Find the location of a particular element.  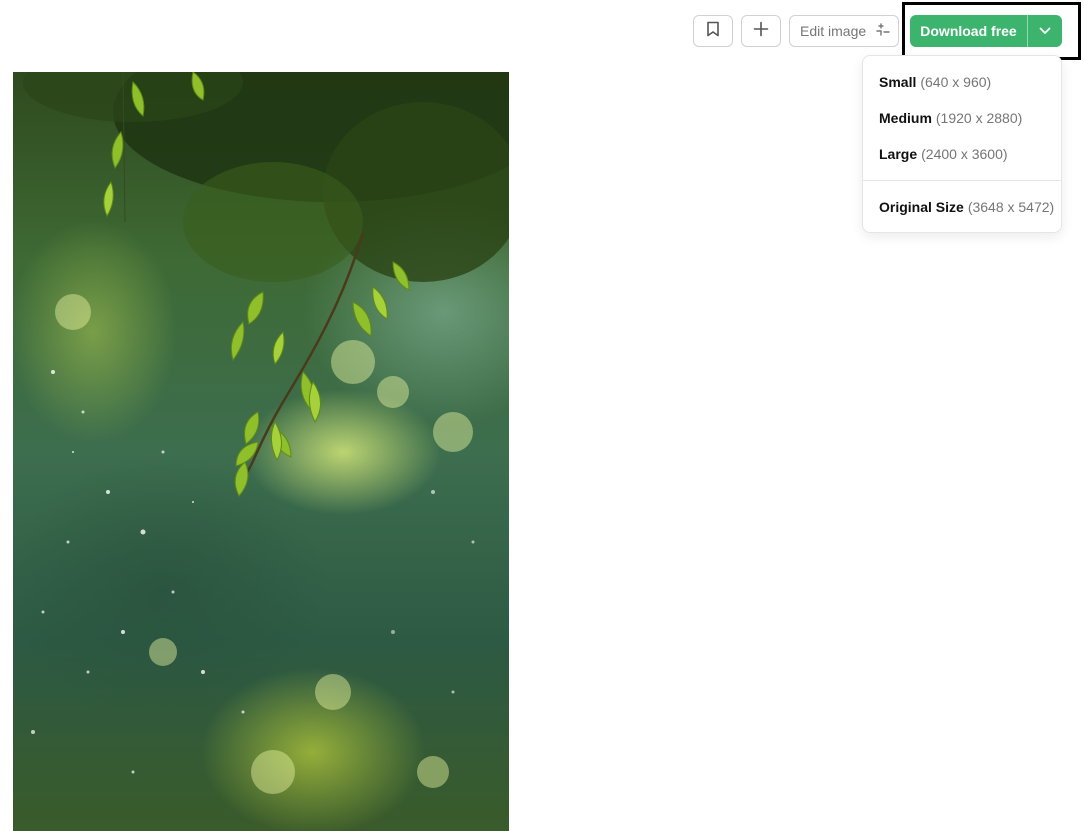

edit-image-label: Edit image is located at coordinates (833, 31).